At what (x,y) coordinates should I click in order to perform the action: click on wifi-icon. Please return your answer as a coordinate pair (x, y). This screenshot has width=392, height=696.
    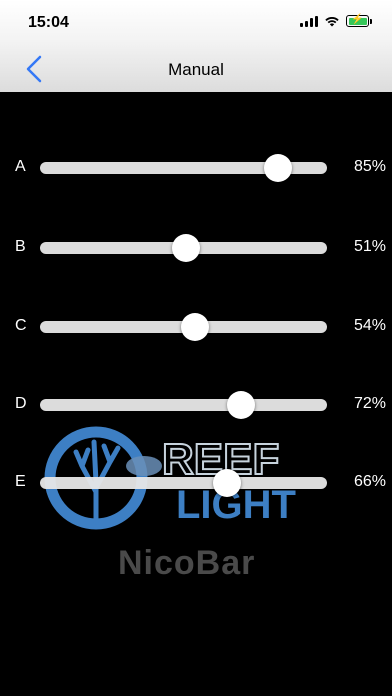
    Looking at the image, I should click on (332, 21).